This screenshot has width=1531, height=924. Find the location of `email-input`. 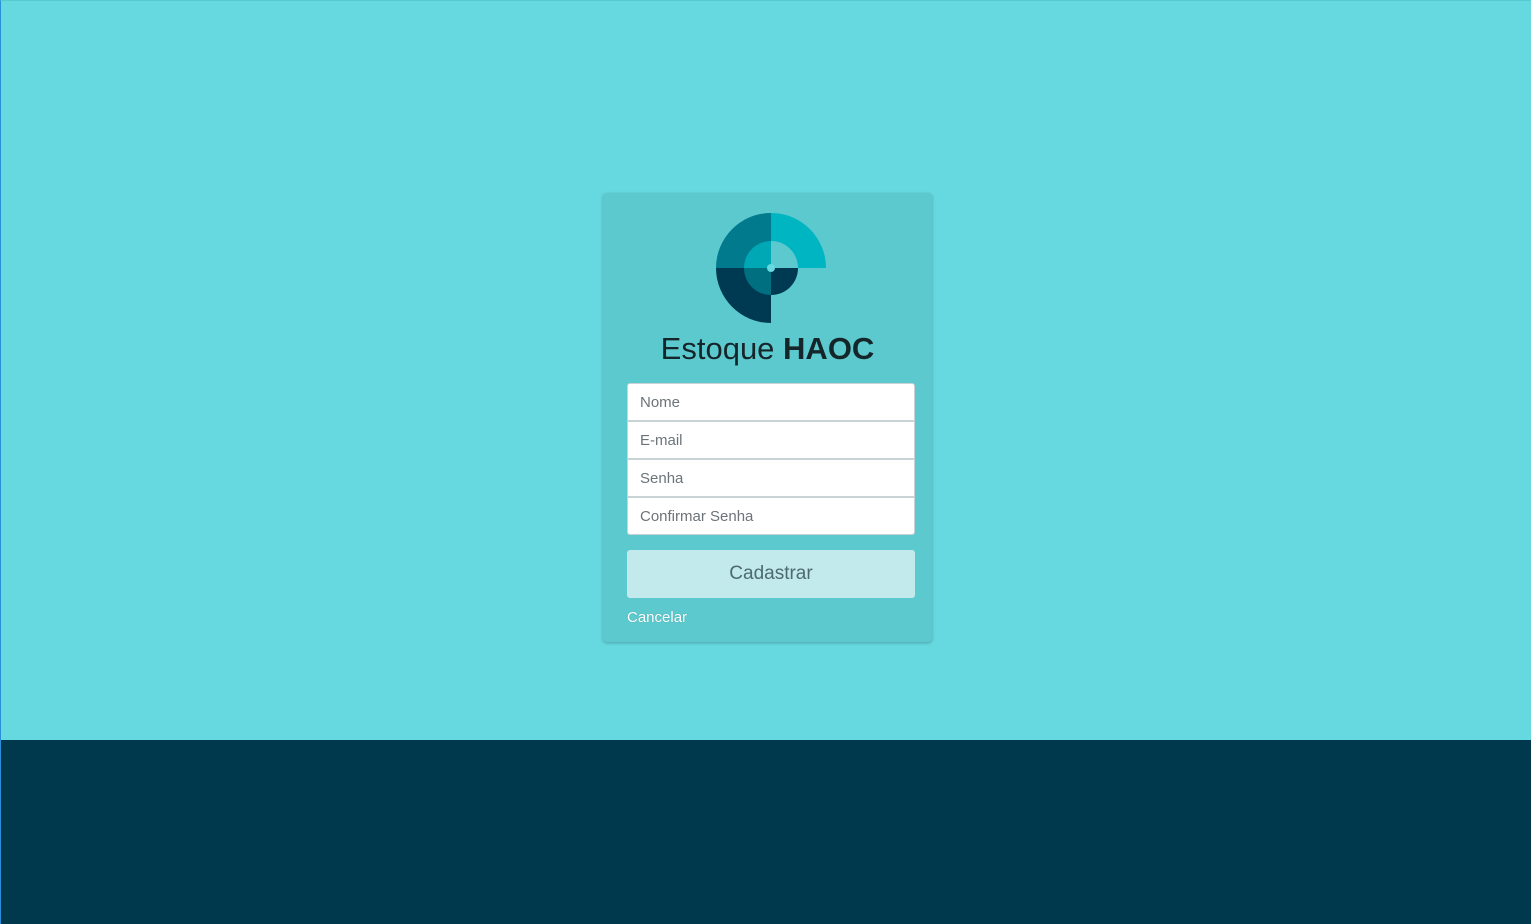

email-input is located at coordinates (771, 440).